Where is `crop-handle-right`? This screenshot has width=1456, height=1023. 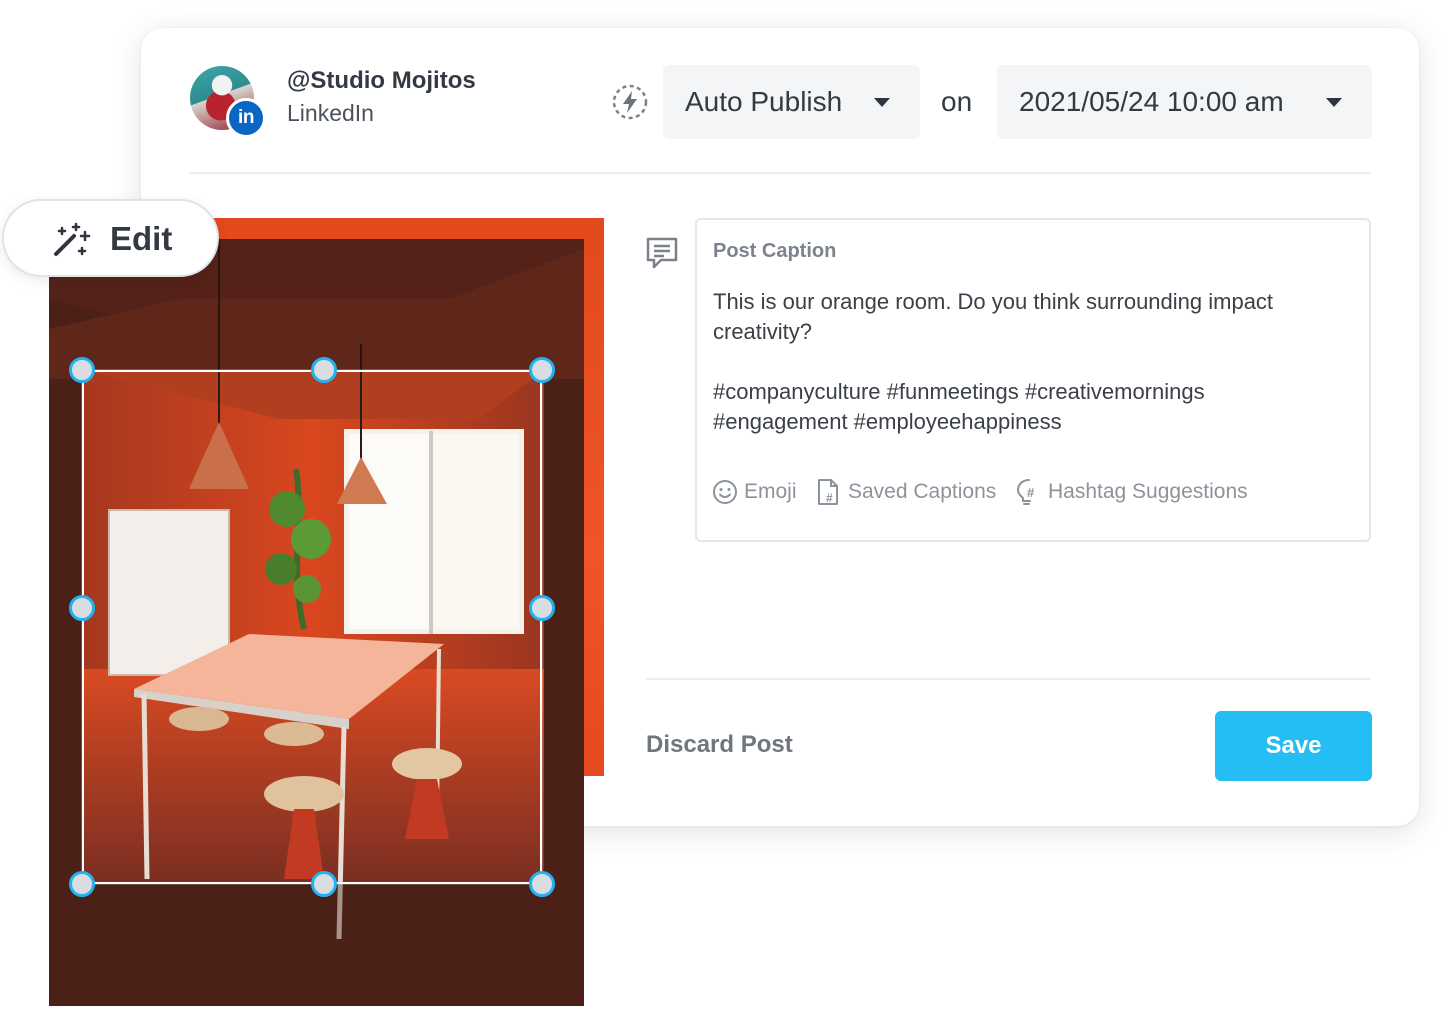
crop-handle-right is located at coordinates (542, 608).